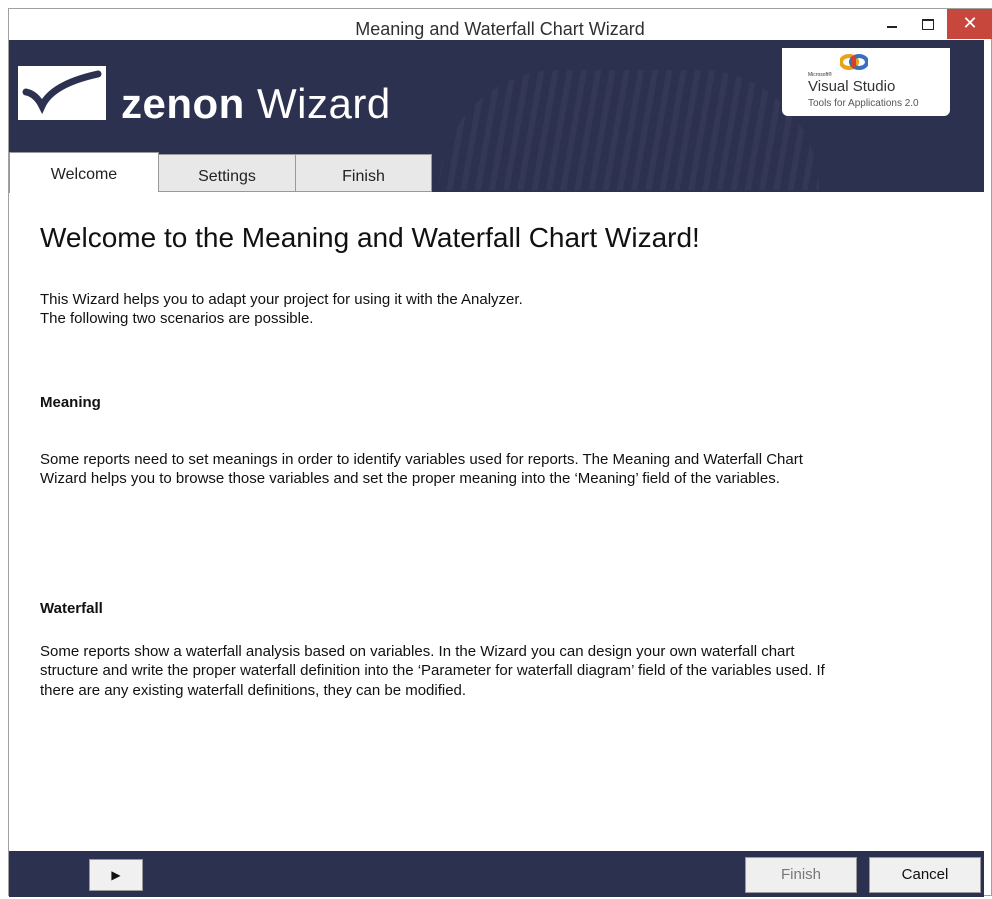 The image size is (992, 899). I want to click on waterfall-heading: Waterfall, so click(71, 608).